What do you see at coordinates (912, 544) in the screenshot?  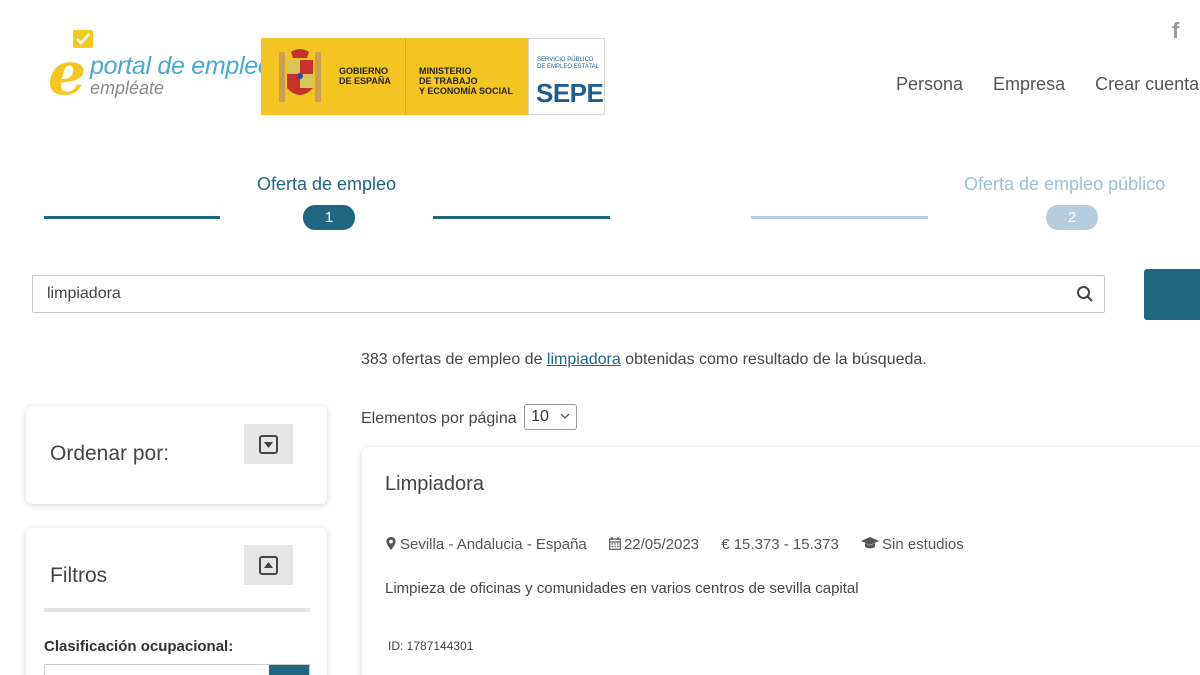 I see `job-education: Sin estudios` at bounding box center [912, 544].